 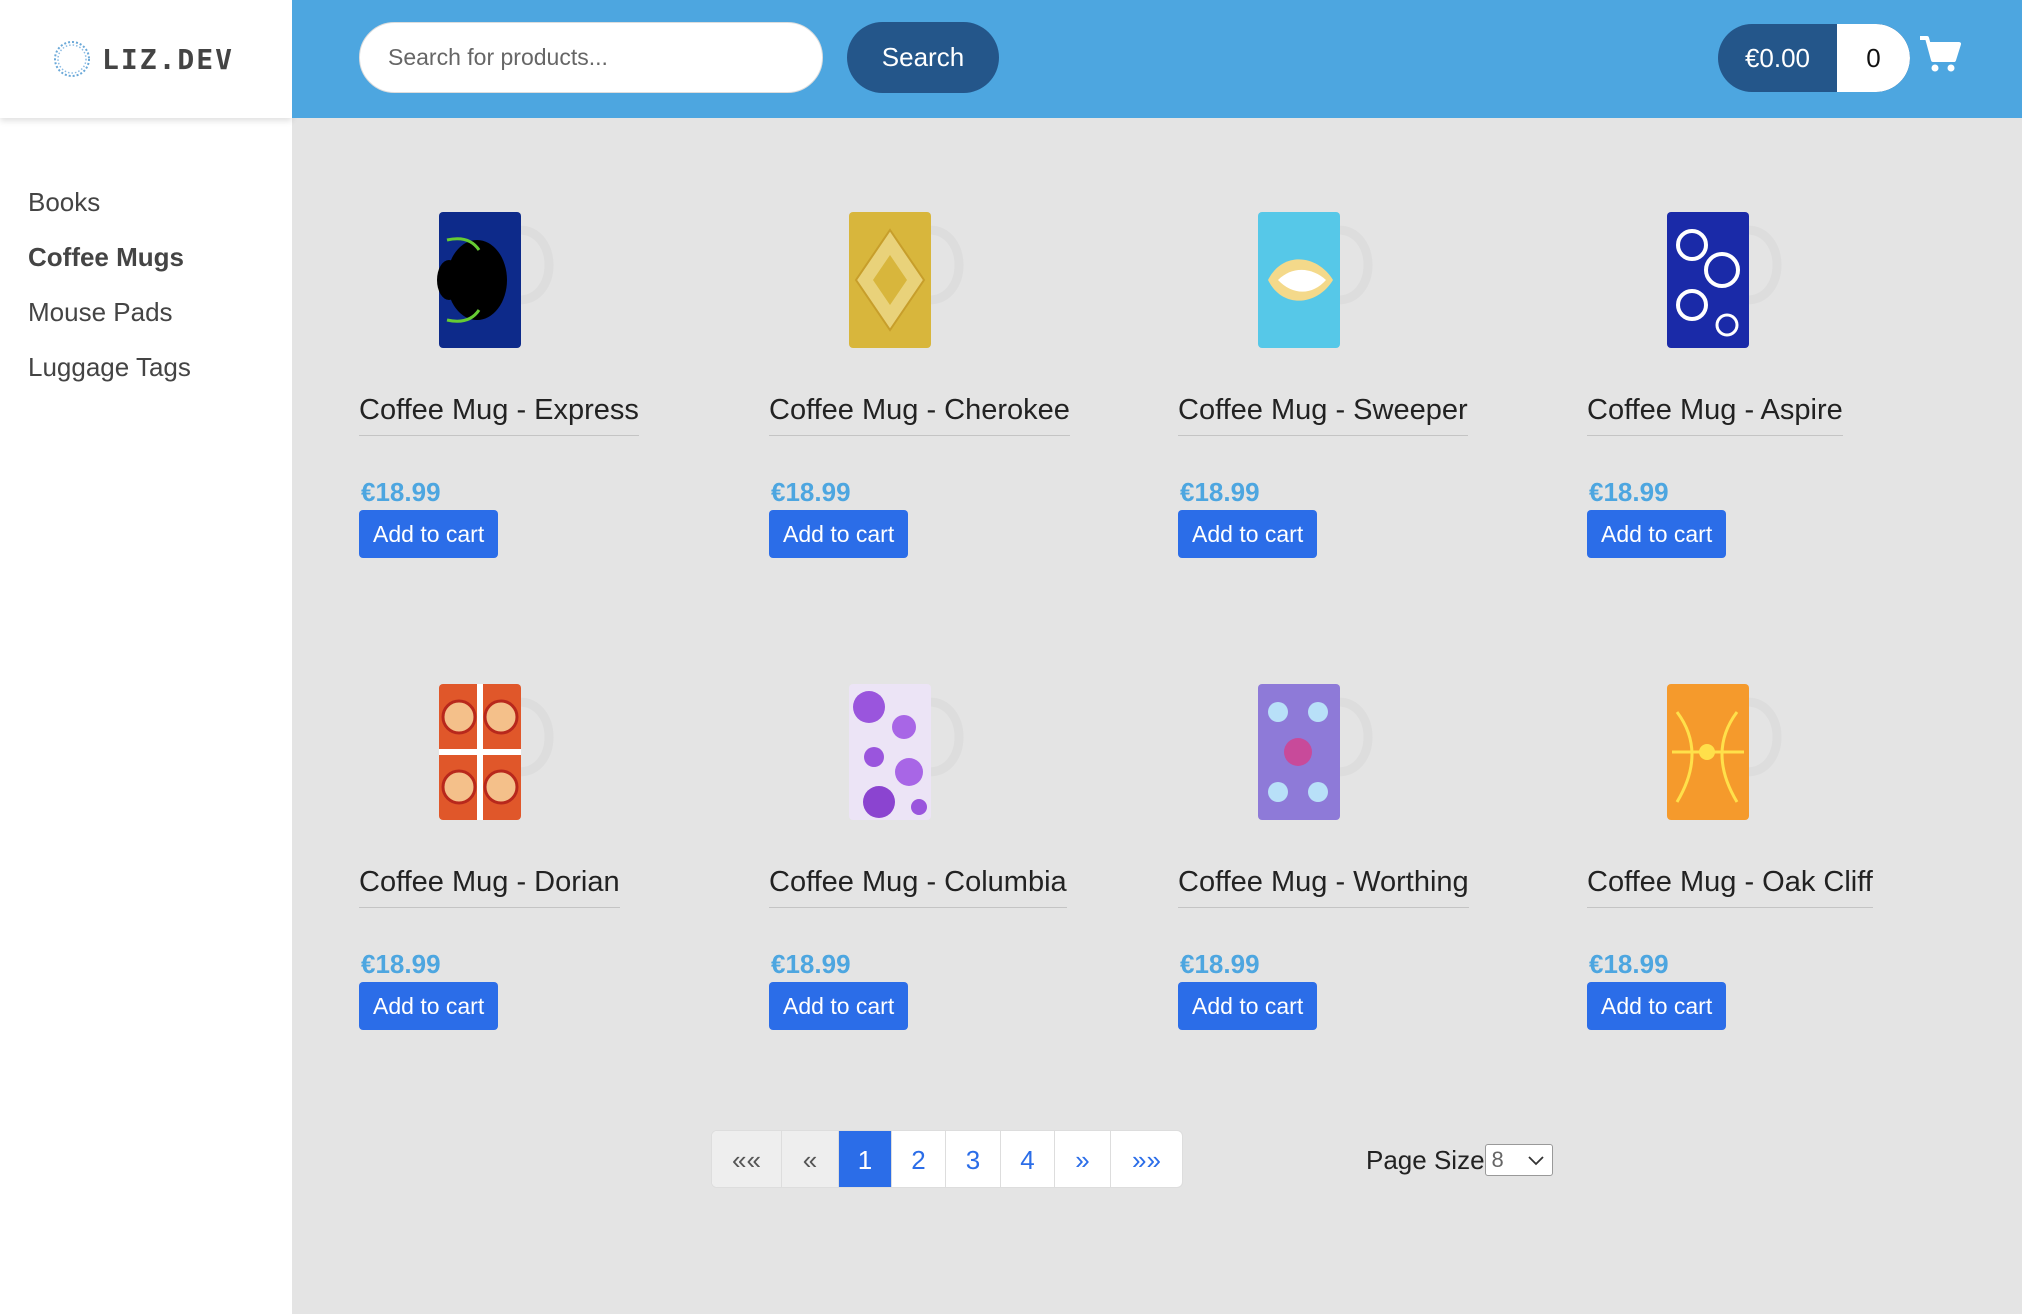 I want to click on page-size-select: 8, so click(x=1518, y=1160).